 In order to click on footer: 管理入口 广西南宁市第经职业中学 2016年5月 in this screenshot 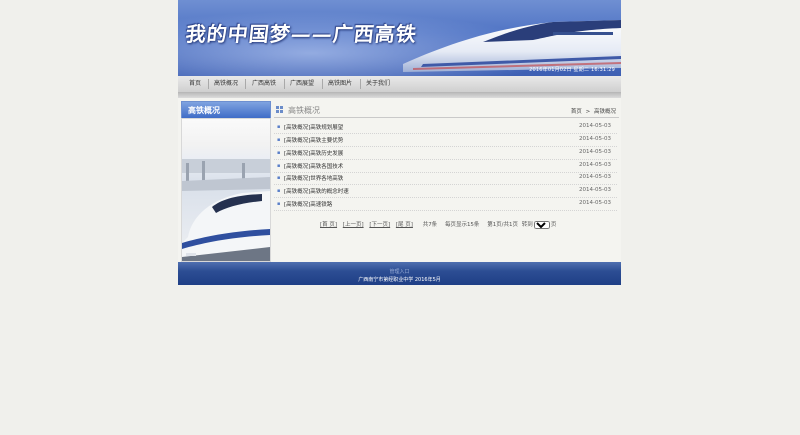, I will do `click(399, 273)`.